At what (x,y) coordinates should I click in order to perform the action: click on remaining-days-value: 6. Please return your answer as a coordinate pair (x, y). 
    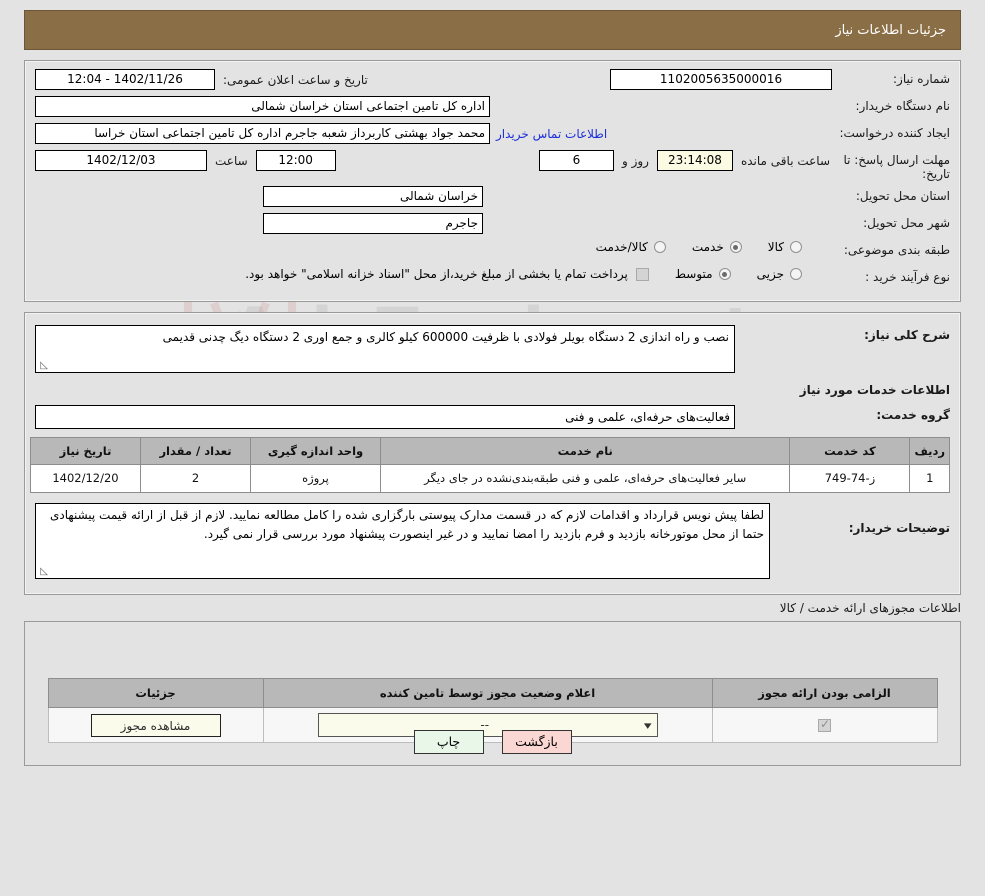
    Looking at the image, I should click on (576, 160).